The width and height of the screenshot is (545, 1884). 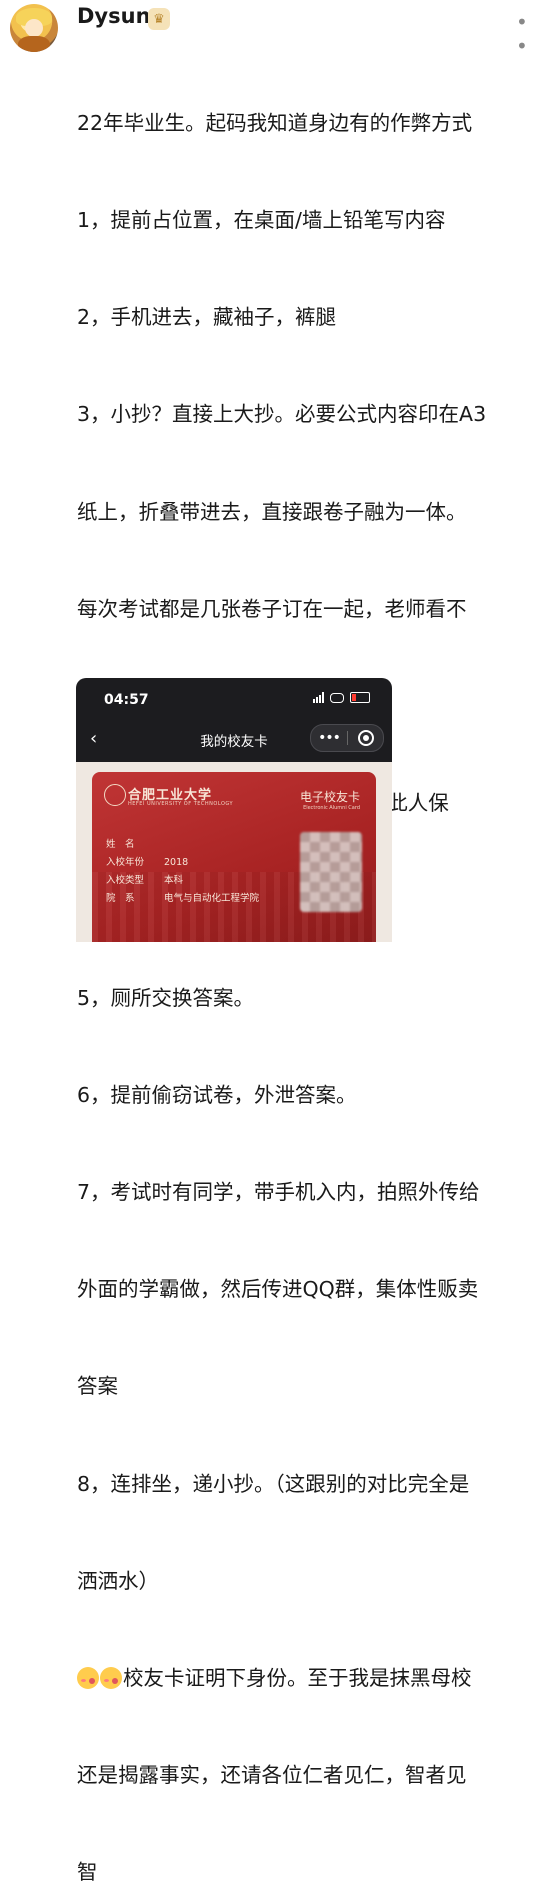 What do you see at coordinates (347, 738) in the screenshot?
I see `mini-program-capsule: •••` at bounding box center [347, 738].